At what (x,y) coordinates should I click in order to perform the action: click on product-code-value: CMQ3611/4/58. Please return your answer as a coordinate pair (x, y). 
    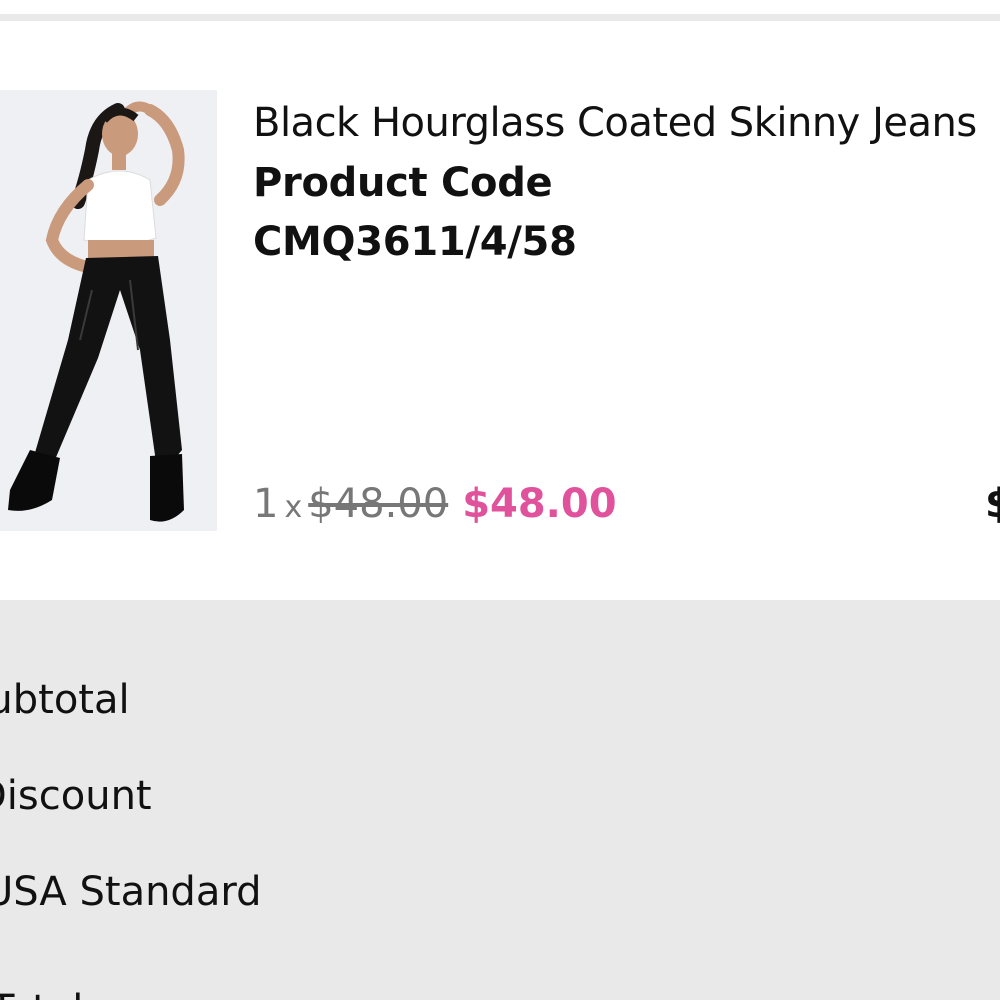
    Looking at the image, I should click on (415, 242).